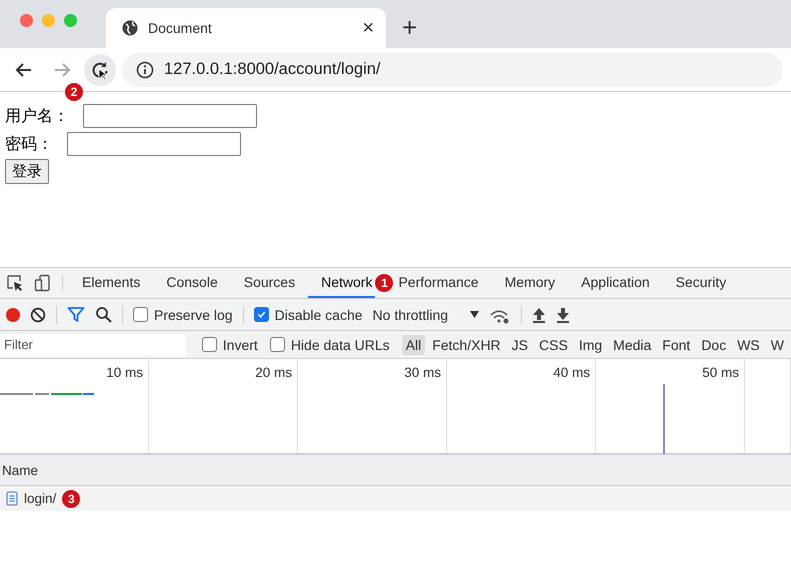 The image size is (791, 578). What do you see at coordinates (414, 344) in the screenshot?
I see `resource-type-filter: All` at bounding box center [414, 344].